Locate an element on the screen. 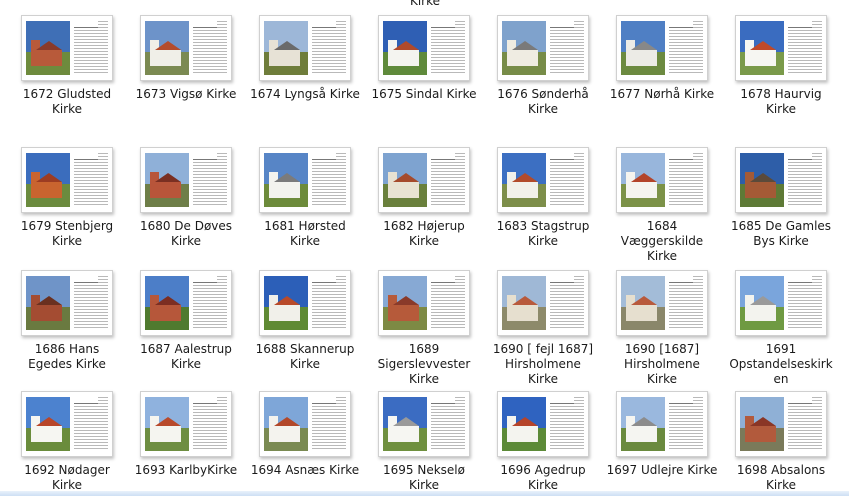  file-item: 1688 Skannerup Kirke is located at coordinates (305, 321).